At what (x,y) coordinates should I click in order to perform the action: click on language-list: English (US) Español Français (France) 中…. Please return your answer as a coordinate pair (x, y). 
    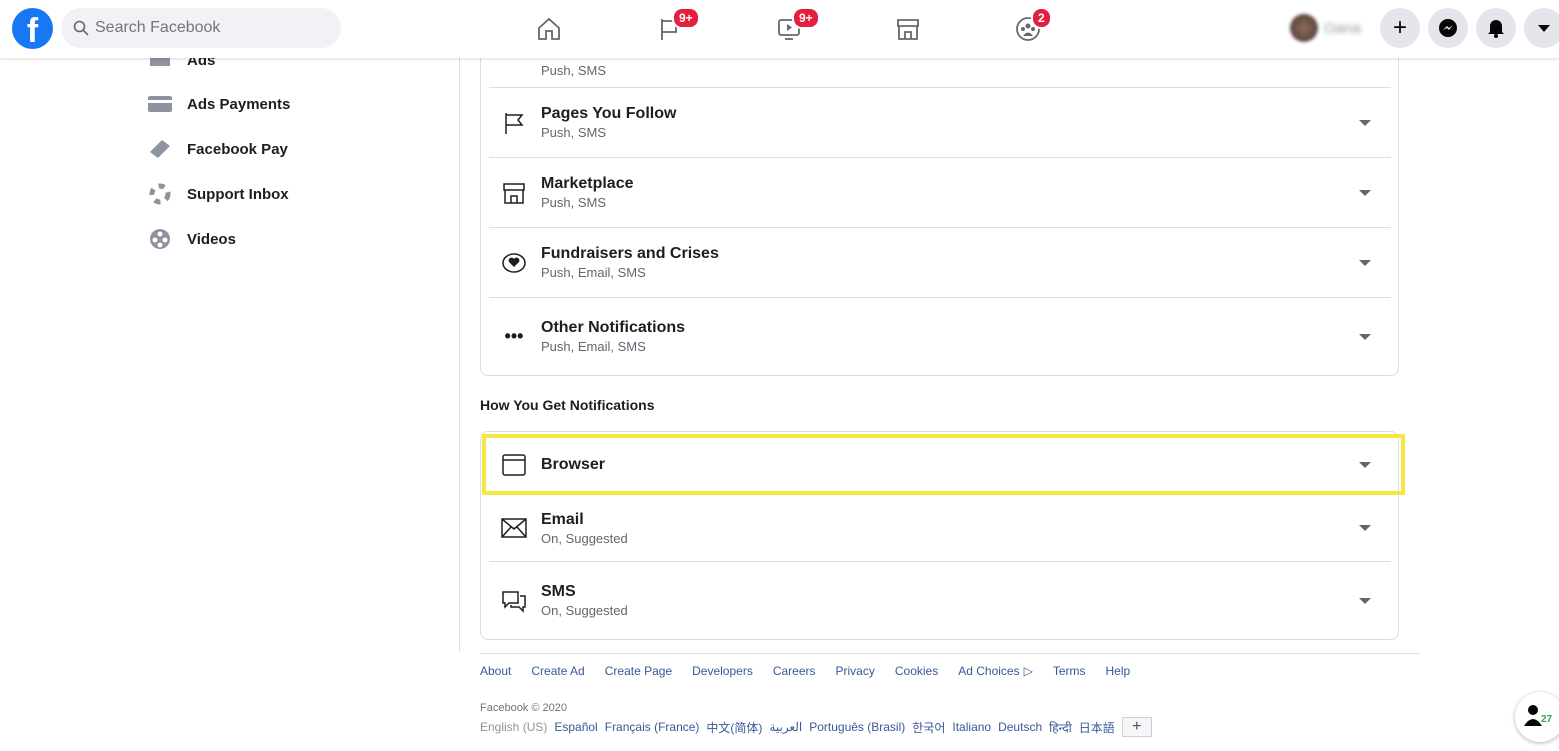
    Looking at the image, I should click on (816, 727).